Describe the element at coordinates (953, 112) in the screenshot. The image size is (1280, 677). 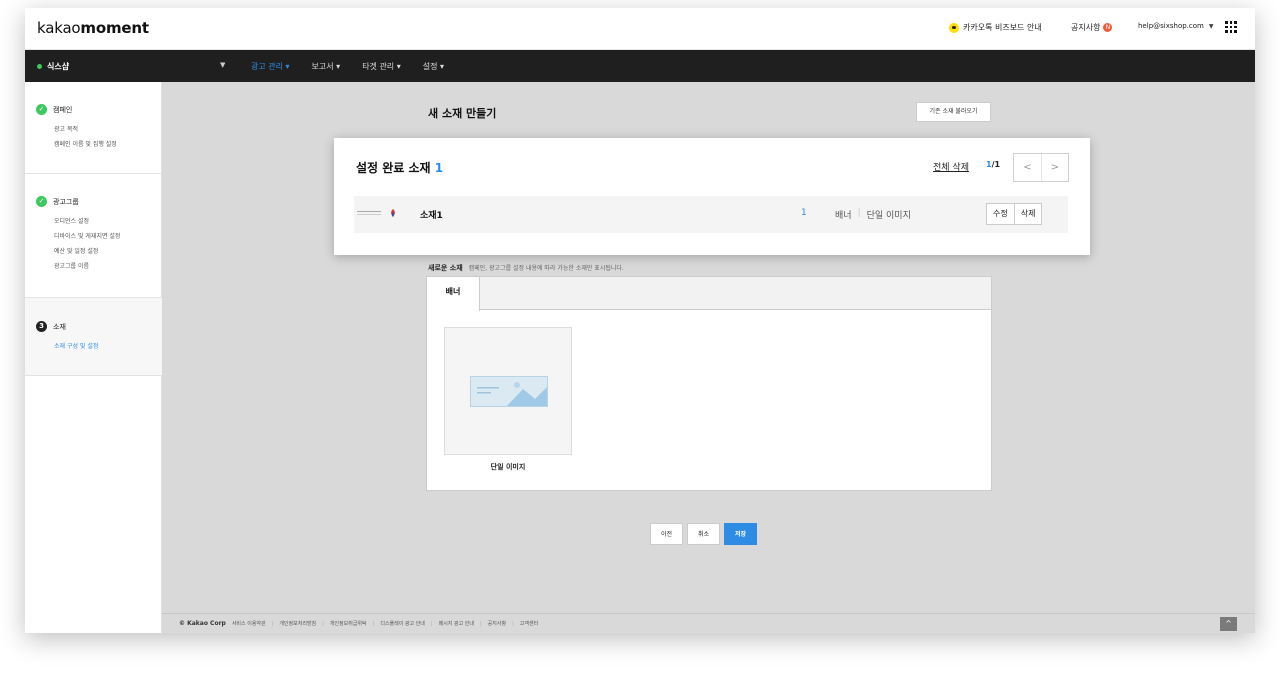
I see `load-existing-creative-button: 기존 소재 불러오기` at that location.